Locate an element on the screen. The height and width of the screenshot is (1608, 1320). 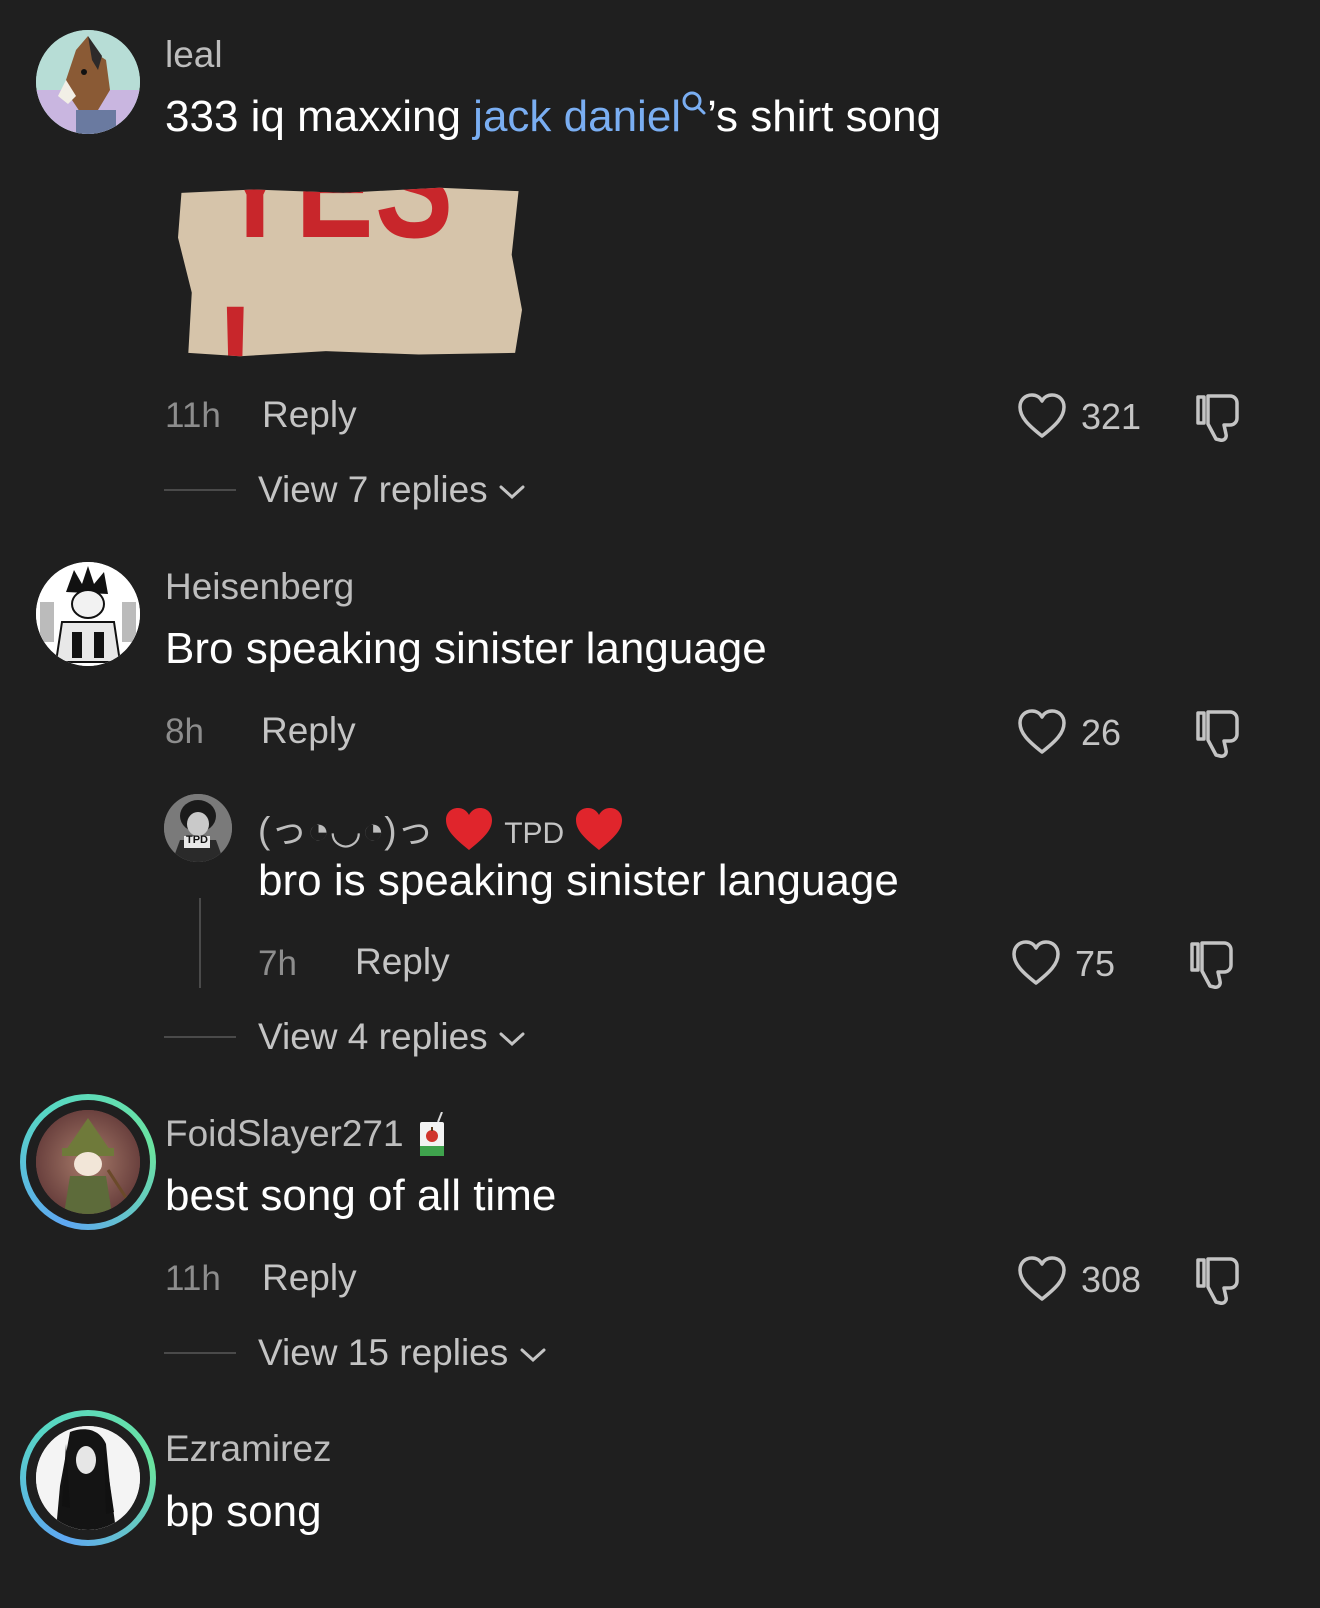
view-replies-label: View 4 replies is located at coordinates (373, 1036).